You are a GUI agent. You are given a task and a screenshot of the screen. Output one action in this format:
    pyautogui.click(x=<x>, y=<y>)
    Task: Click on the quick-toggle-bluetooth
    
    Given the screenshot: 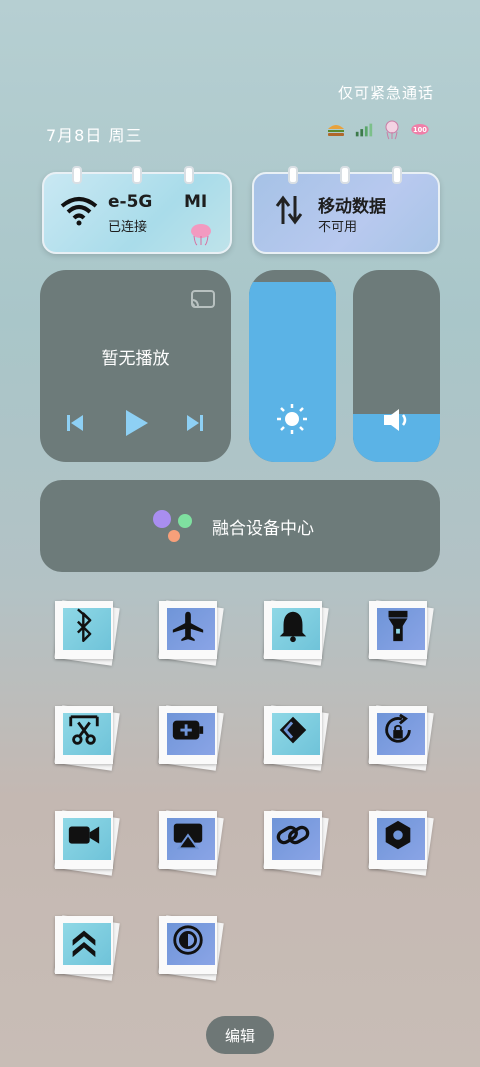 What is the action you would take?
    pyautogui.click(x=87, y=633)
    